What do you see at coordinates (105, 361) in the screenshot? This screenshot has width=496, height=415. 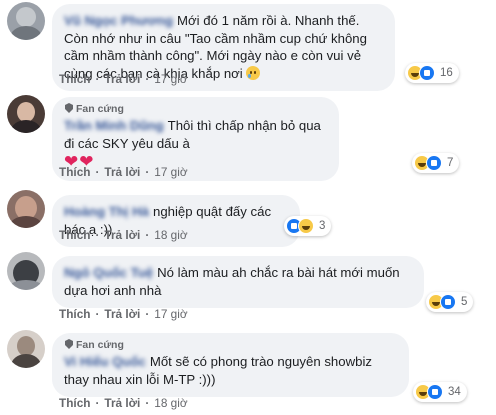 I see `comment-author: Vi Hiếu Quốc` at bounding box center [105, 361].